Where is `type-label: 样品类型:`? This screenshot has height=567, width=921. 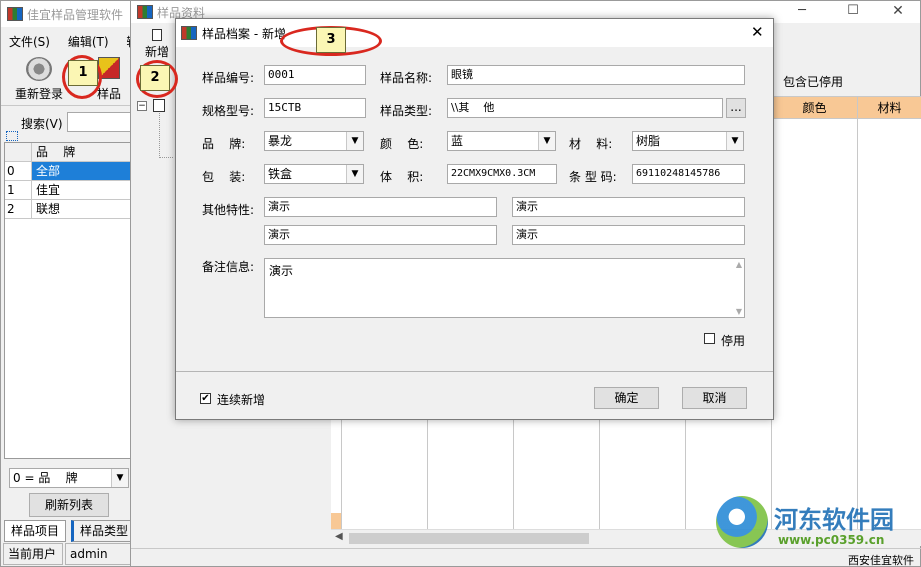 type-label: 样品类型: is located at coordinates (406, 111).